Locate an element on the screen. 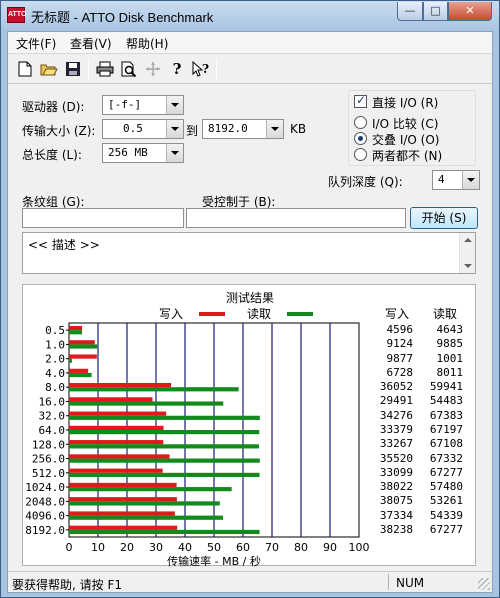 The height and width of the screenshot is (598, 500). y-tick-label: 4096.0 is located at coordinates (45, 516).